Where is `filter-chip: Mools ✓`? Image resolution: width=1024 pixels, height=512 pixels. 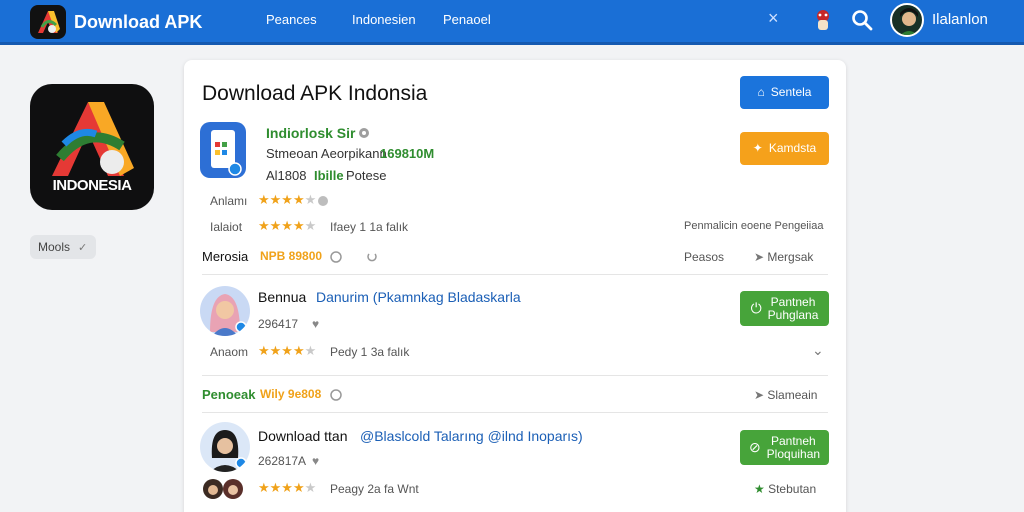
filter-chip: Mools ✓ is located at coordinates (63, 247).